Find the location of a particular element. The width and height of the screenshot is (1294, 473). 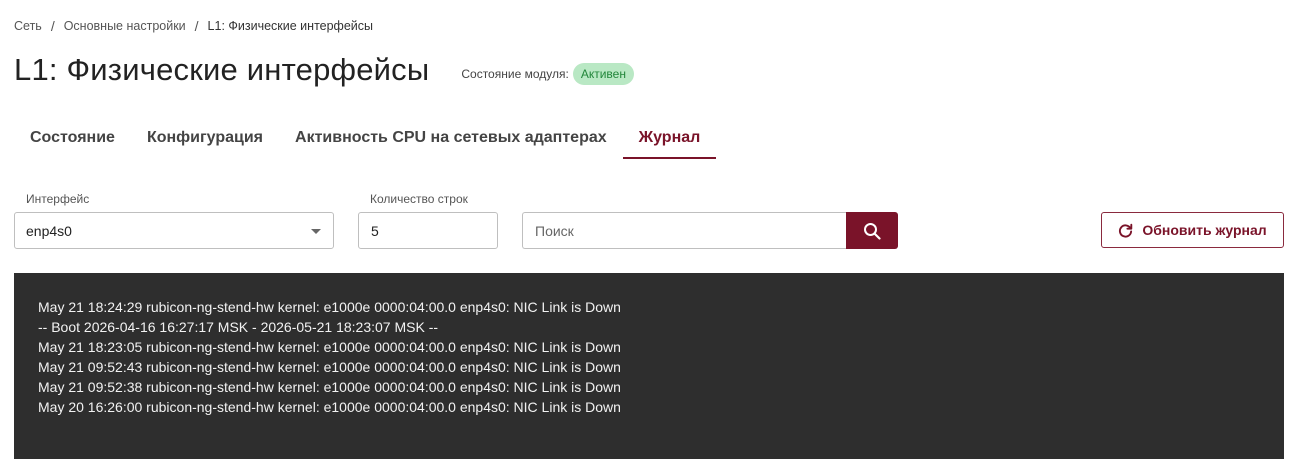

search-button is located at coordinates (872, 230).